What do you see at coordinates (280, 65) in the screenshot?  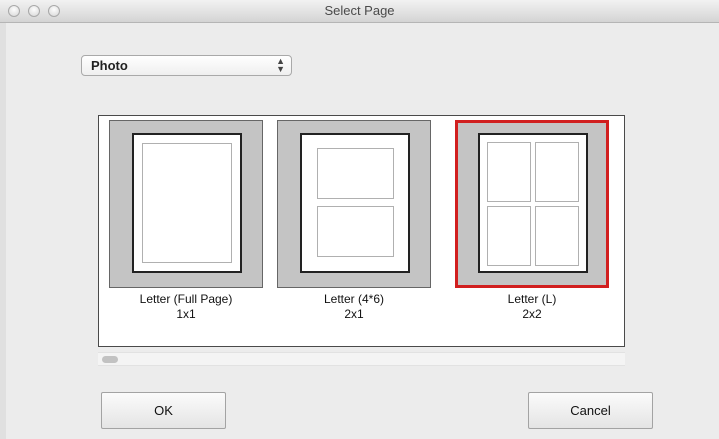 I see `select-arrows-icon: ▲ ▼` at bounding box center [280, 65].